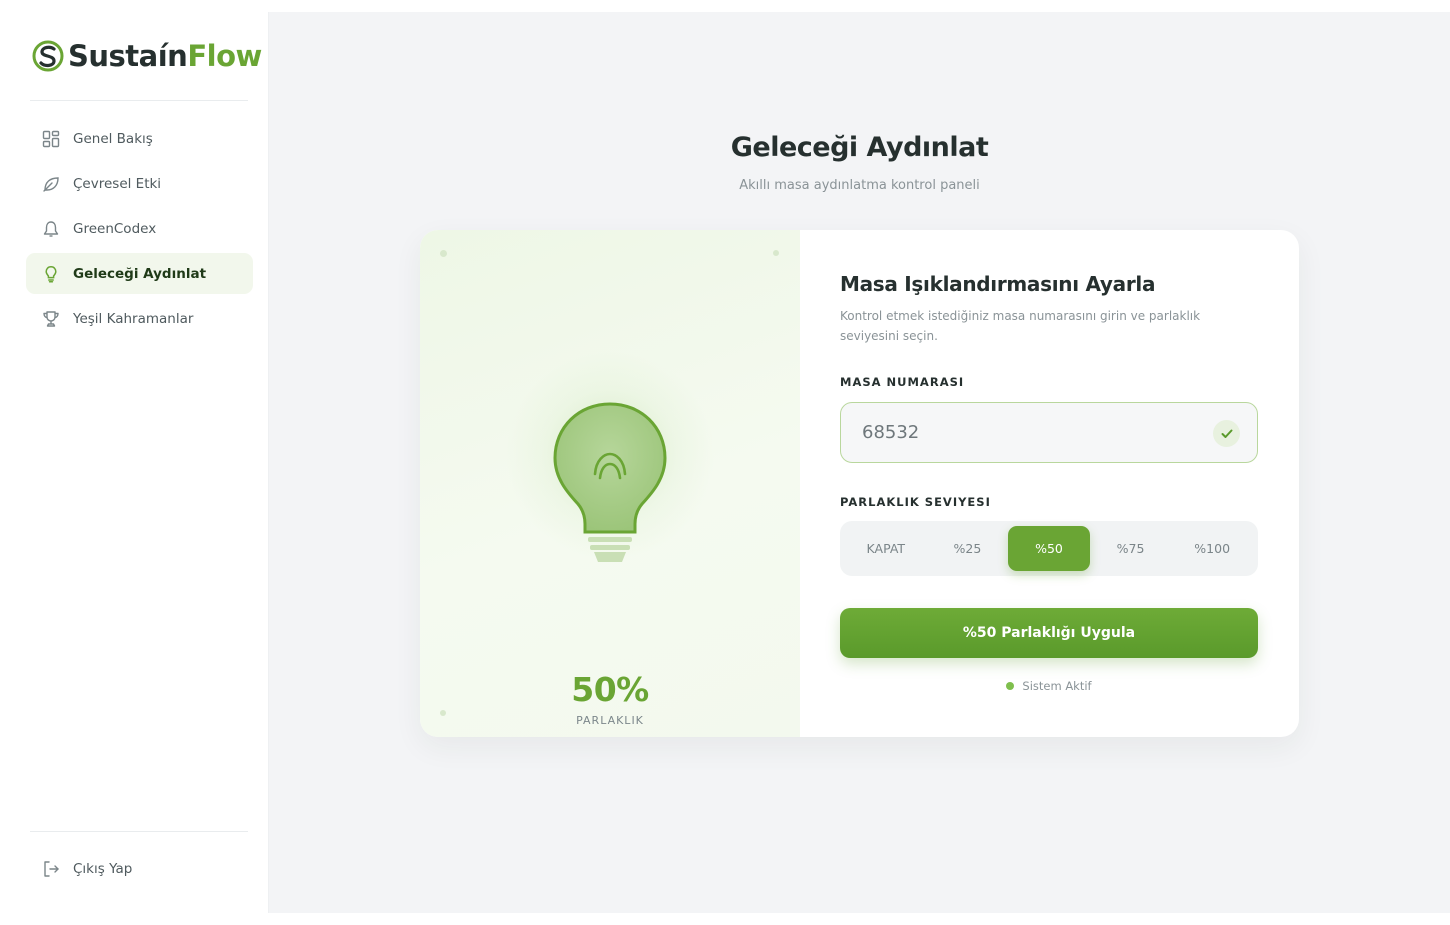 Image resolution: width=1450 pixels, height=925 pixels. I want to click on logout-icon, so click(51, 869).